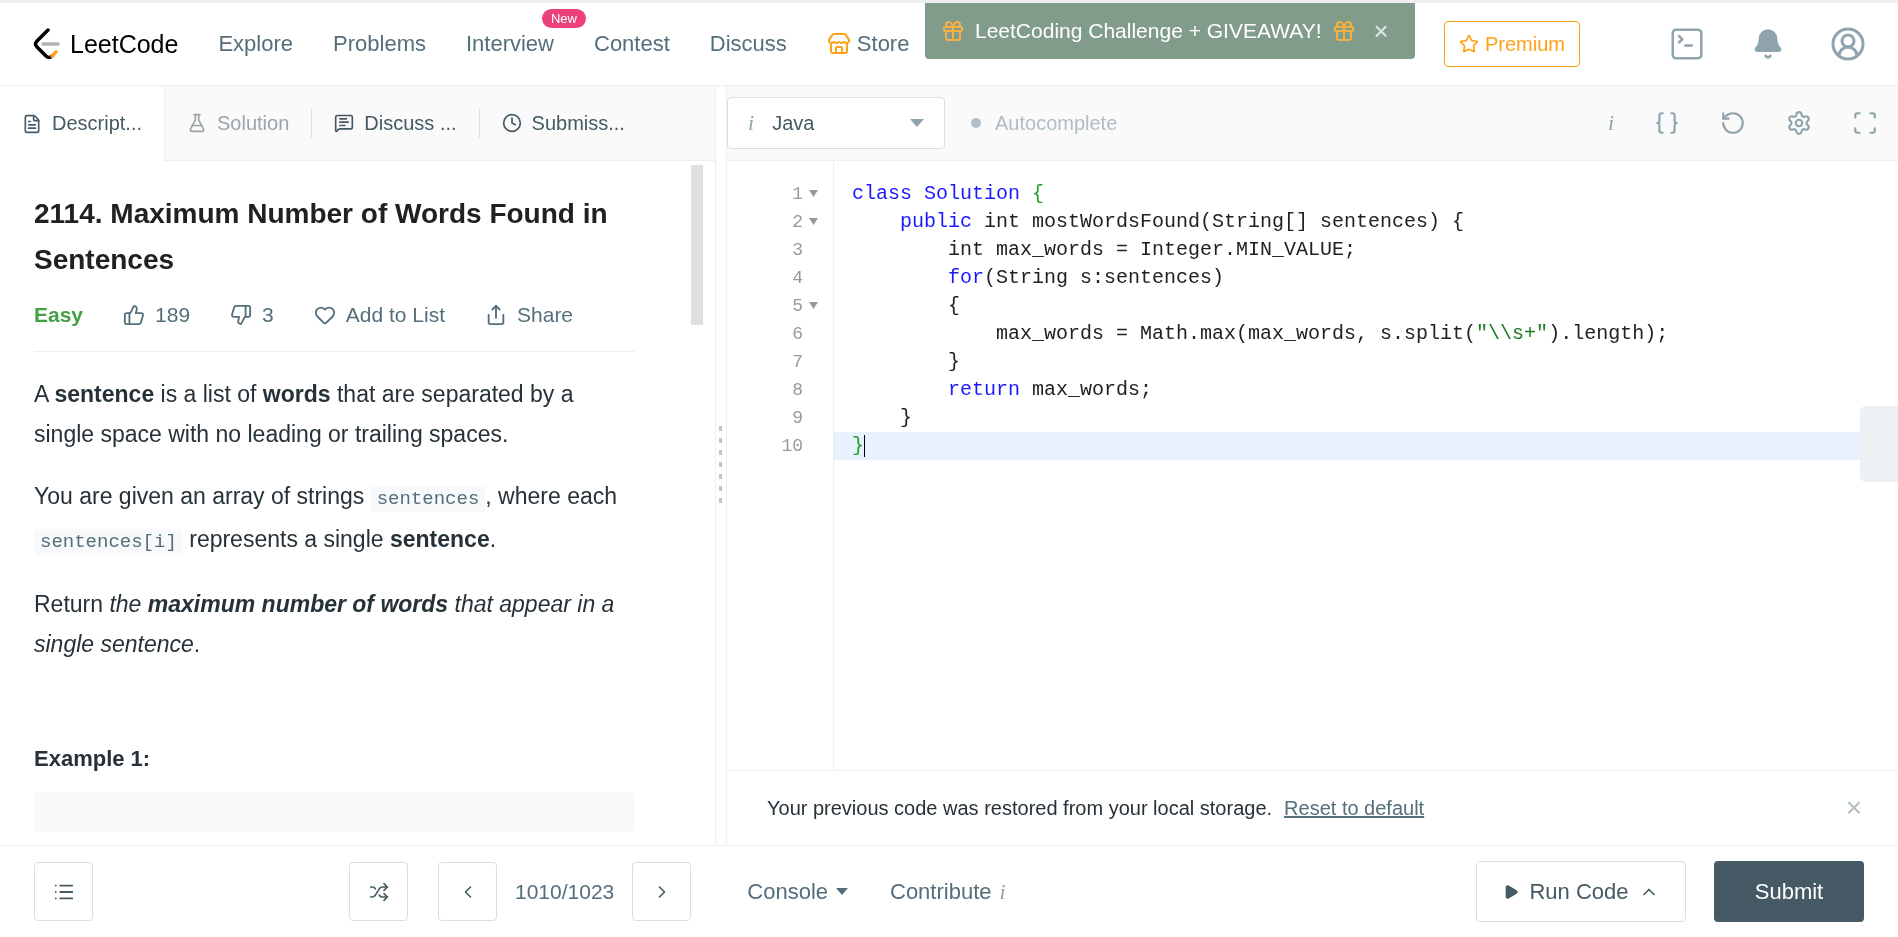  What do you see at coordinates (1687, 44) in the screenshot?
I see `terminal-icon` at bounding box center [1687, 44].